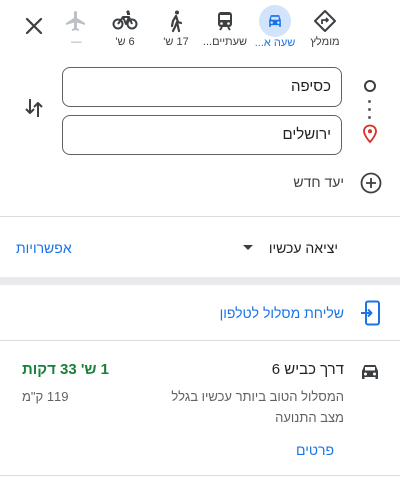  I want to click on directions-icon, so click(325, 21).